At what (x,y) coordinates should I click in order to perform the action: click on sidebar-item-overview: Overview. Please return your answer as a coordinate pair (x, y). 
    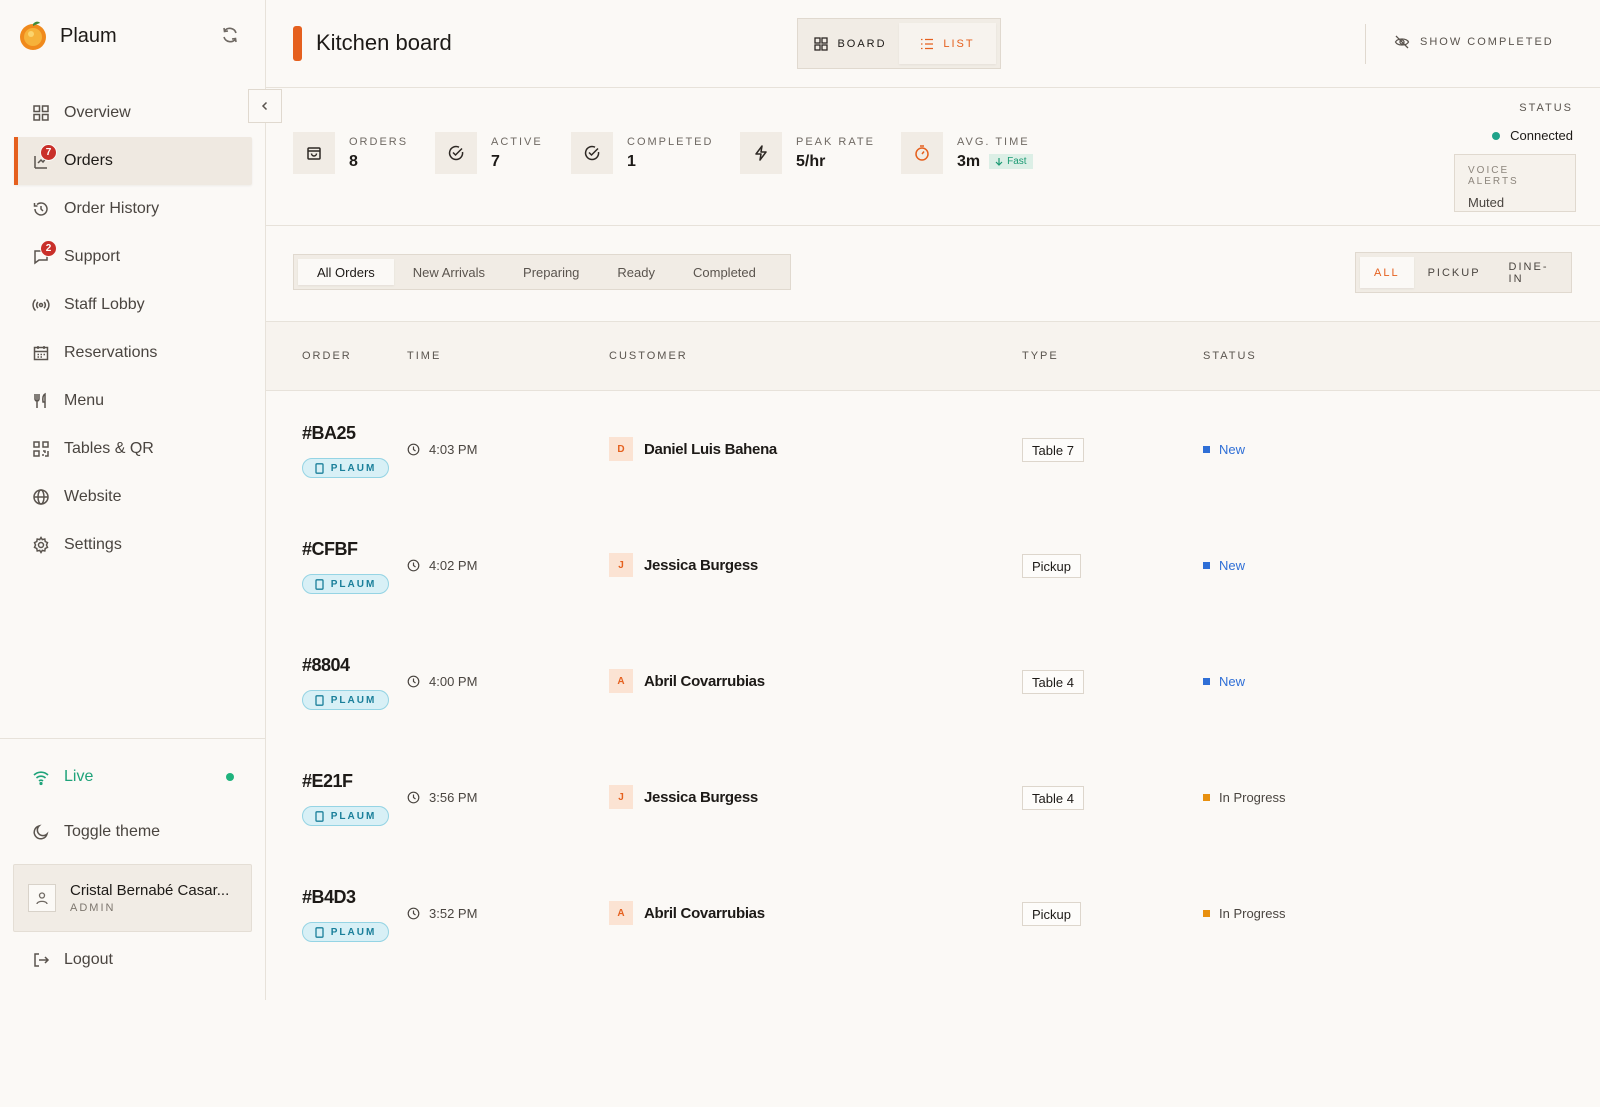
    Looking at the image, I should click on (133, 113).